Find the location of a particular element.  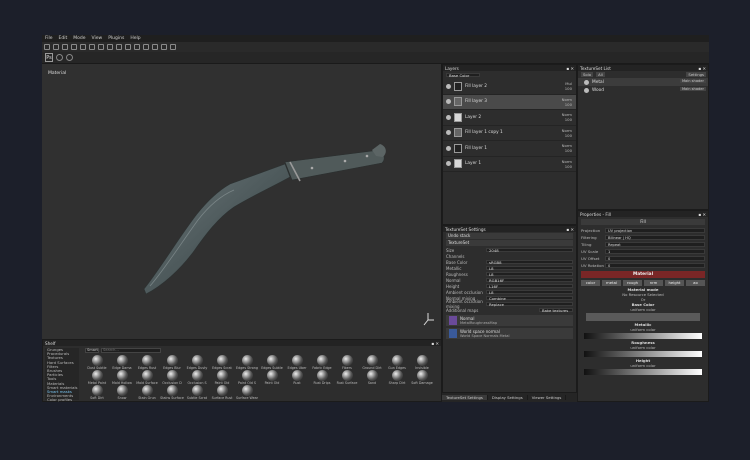

stroke-icon is located at coordinates (128, 47).